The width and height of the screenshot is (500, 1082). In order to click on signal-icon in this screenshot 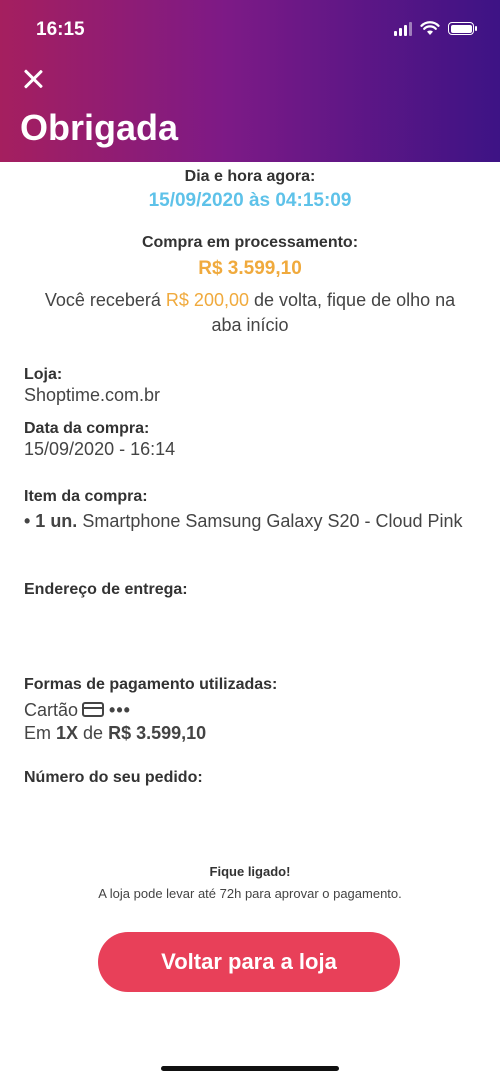, I will do `click(403, 28)`.